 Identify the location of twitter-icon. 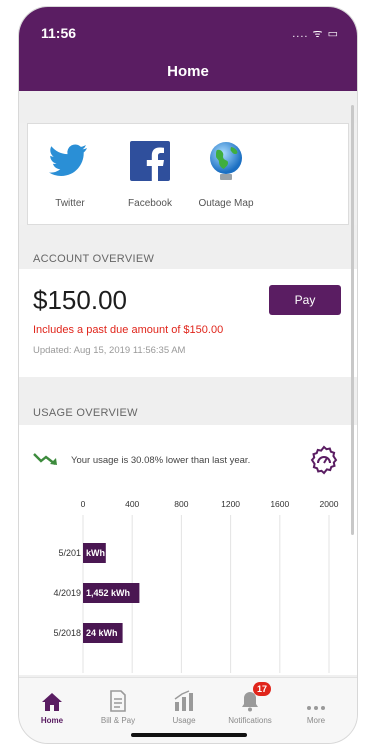
(68, 160).